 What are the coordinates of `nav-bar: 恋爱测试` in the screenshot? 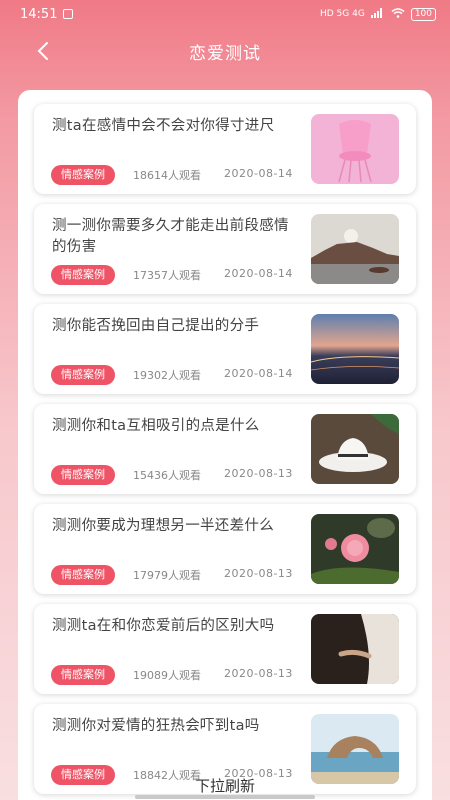 It's located at (225, 51).